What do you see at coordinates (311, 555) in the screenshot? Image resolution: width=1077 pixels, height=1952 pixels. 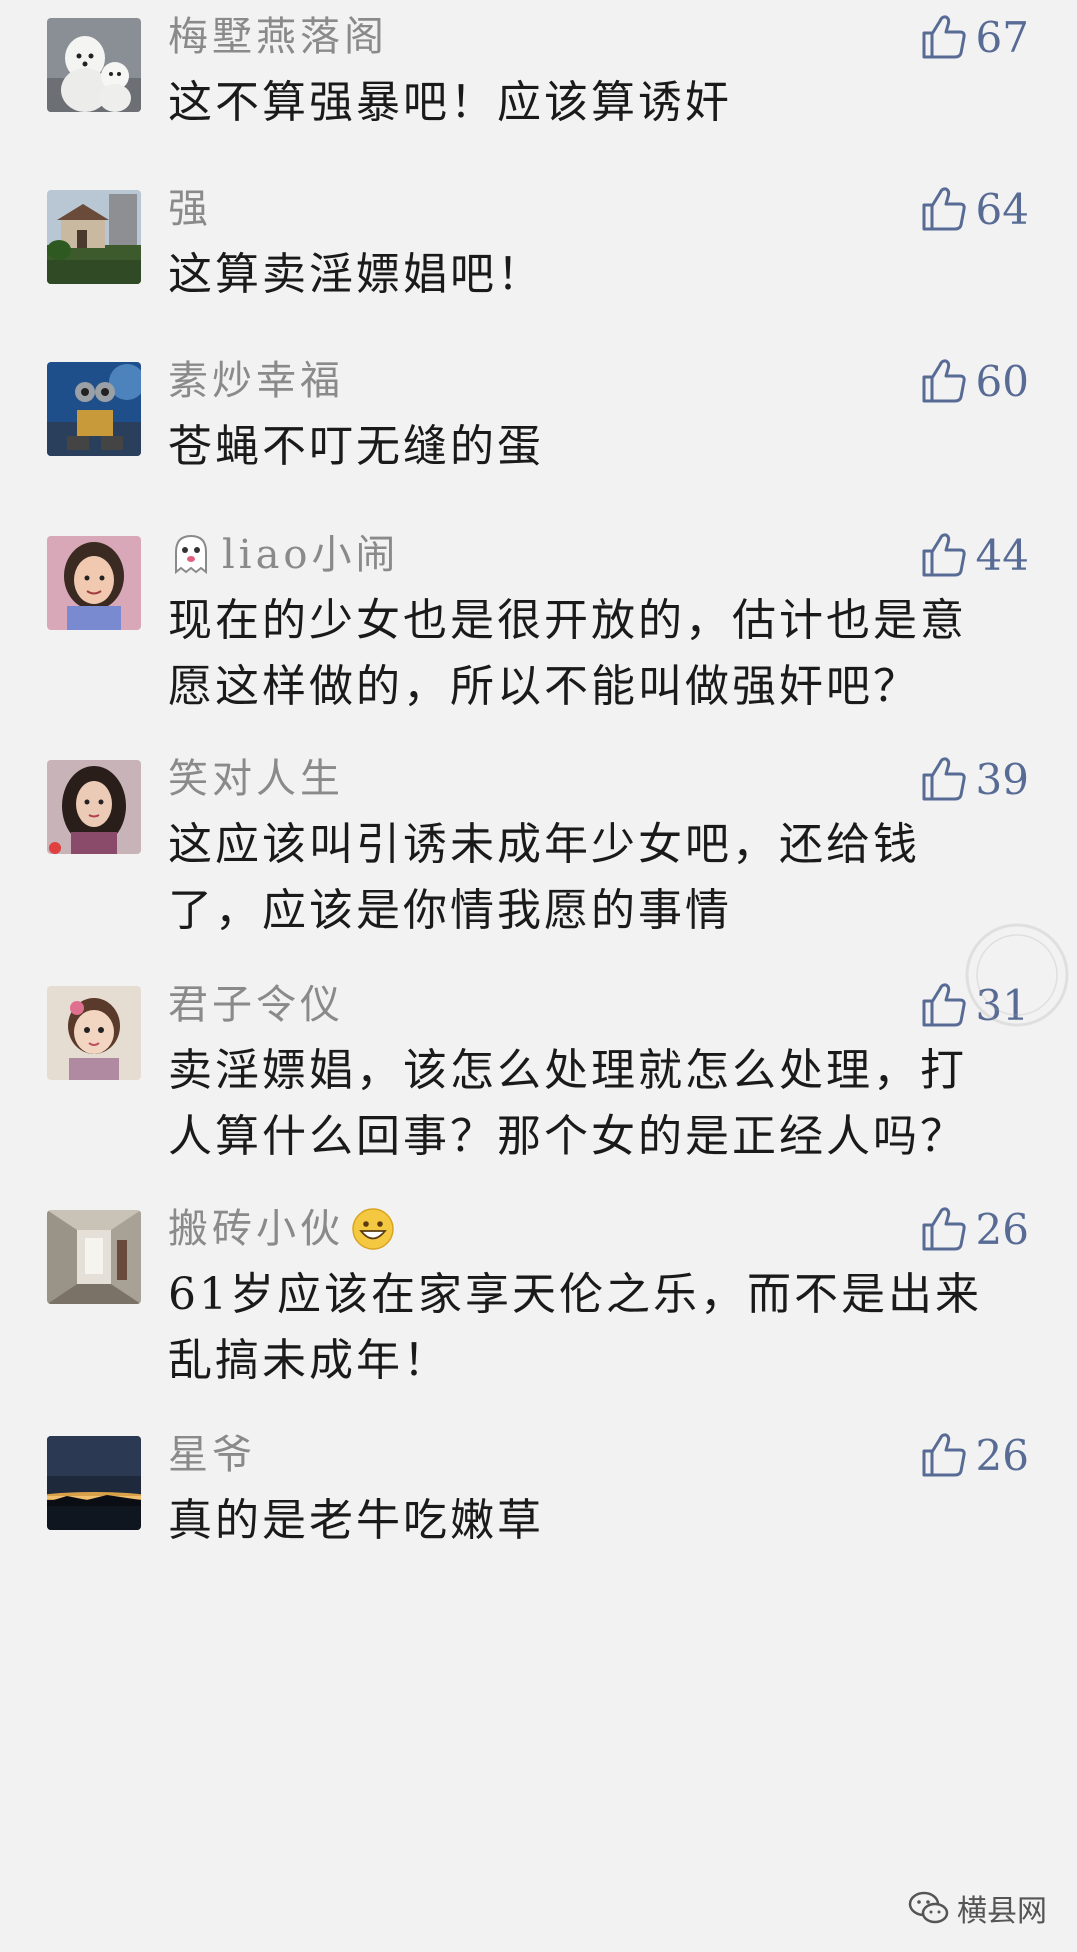 I see `nickname-text: liao小闹` at bounding box center [311, 555].